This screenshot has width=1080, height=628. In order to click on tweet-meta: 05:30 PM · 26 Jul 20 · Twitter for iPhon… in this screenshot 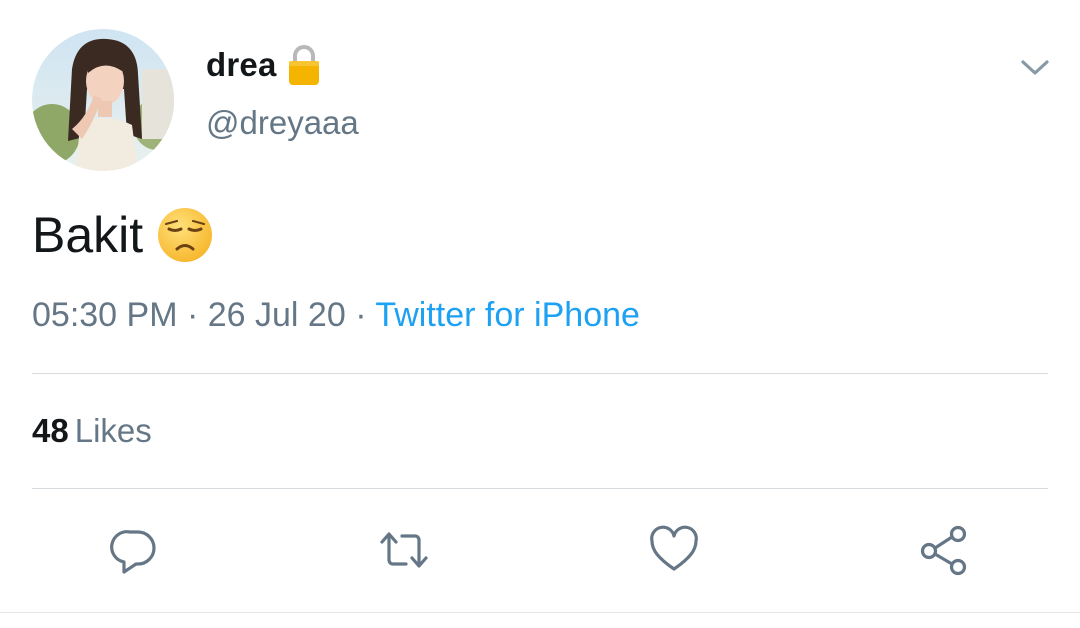, I will do `click(336, 315)`.